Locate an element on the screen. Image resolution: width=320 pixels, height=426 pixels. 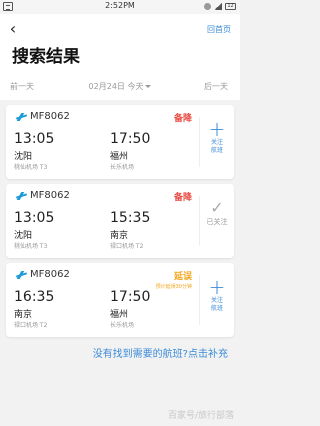
caret-down-icon is located at coordinates (148, 86).